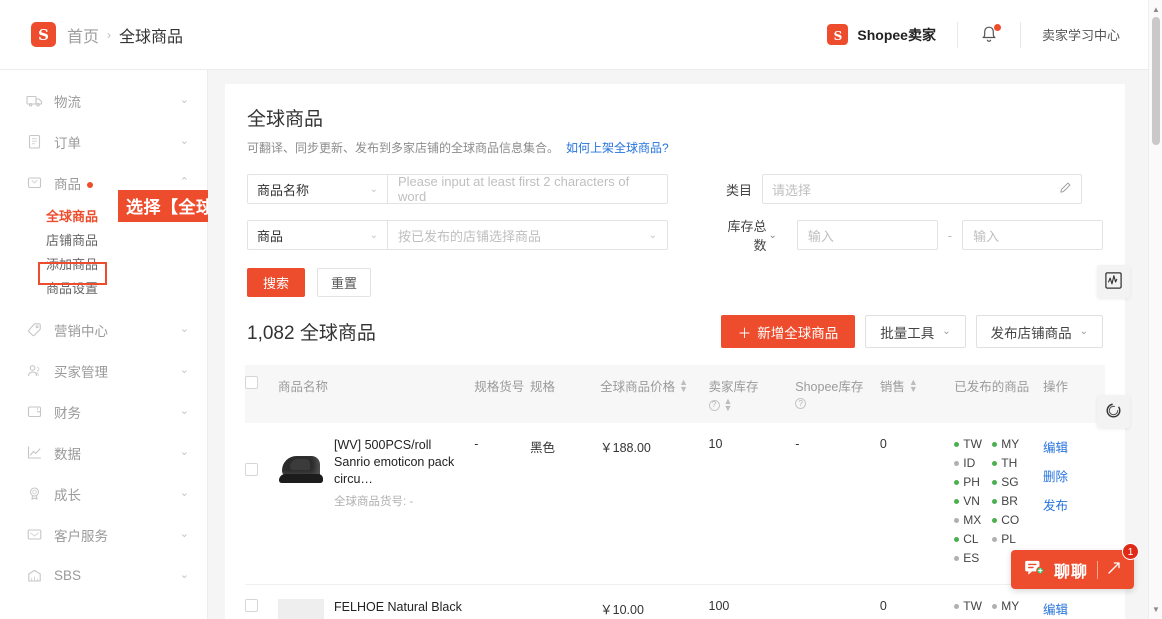 This screenshot has width=1162, height=619. I want to click on delete-action: 删除, so click(1074, 475).